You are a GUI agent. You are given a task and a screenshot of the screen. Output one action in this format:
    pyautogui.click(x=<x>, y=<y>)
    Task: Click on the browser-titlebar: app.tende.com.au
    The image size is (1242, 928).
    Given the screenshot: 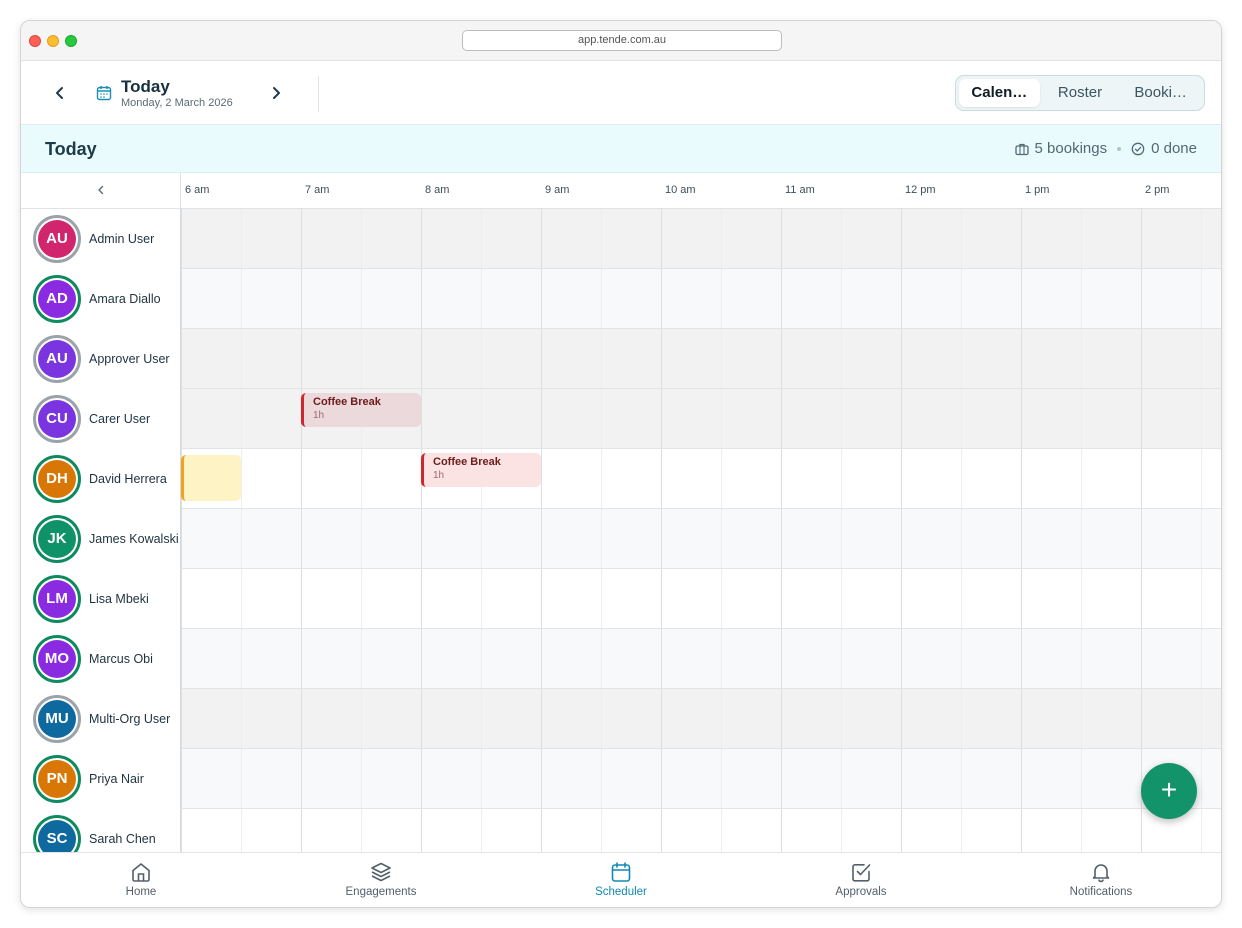 What is the action you would take?
    pyautogui.click(x=621, y=41)
    